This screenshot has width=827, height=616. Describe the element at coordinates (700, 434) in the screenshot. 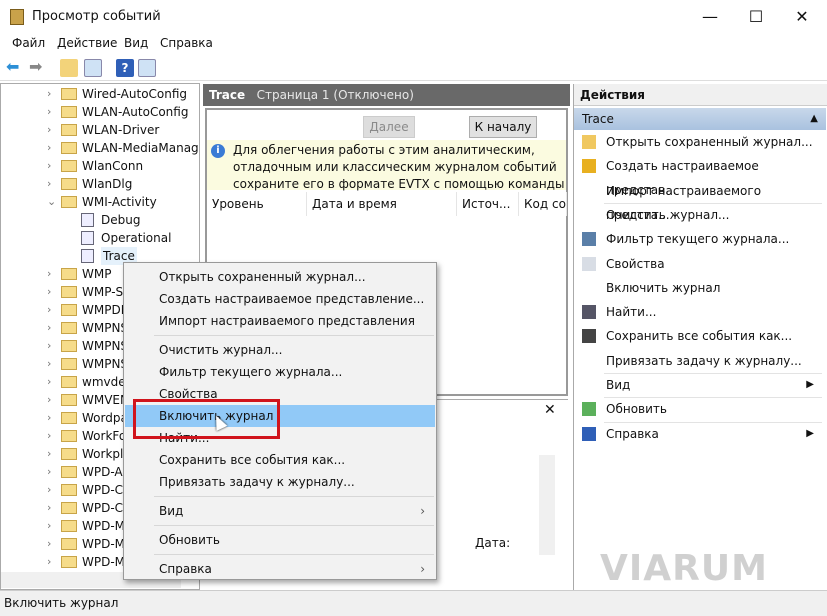

I see `action-item: Справка ▶` at that location.